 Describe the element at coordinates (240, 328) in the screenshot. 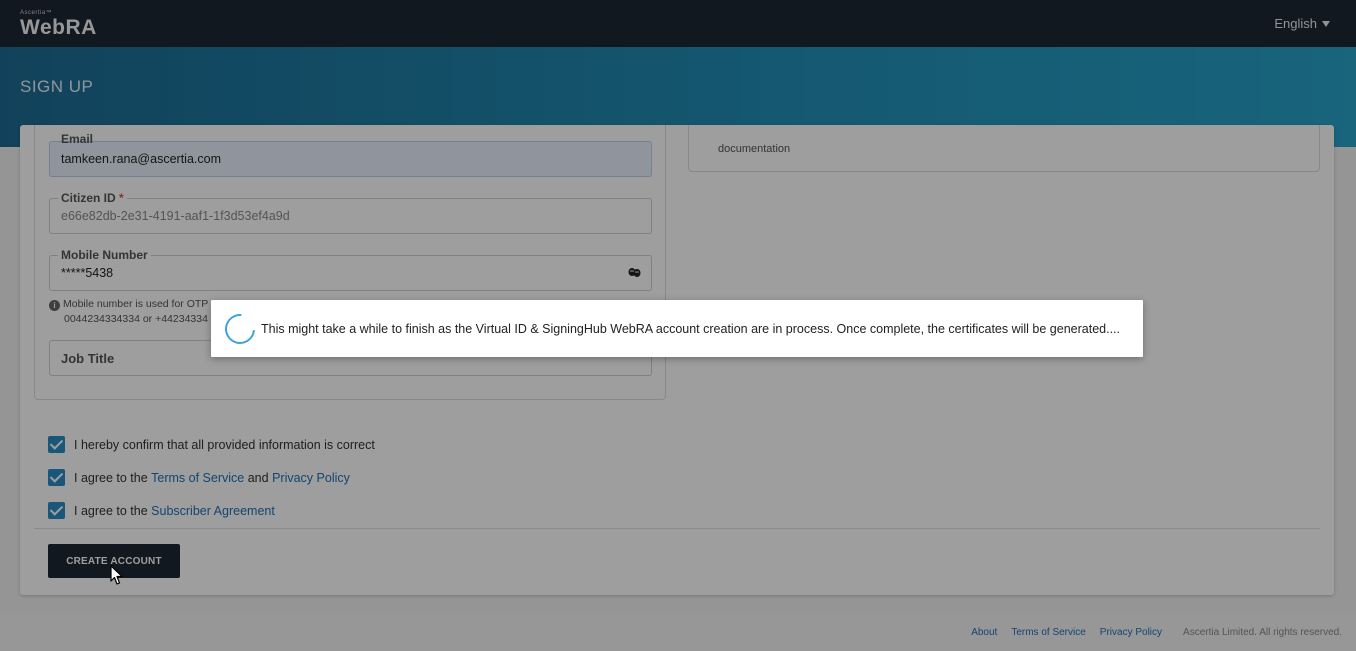

I see `loading-spinner-icon` at that location.